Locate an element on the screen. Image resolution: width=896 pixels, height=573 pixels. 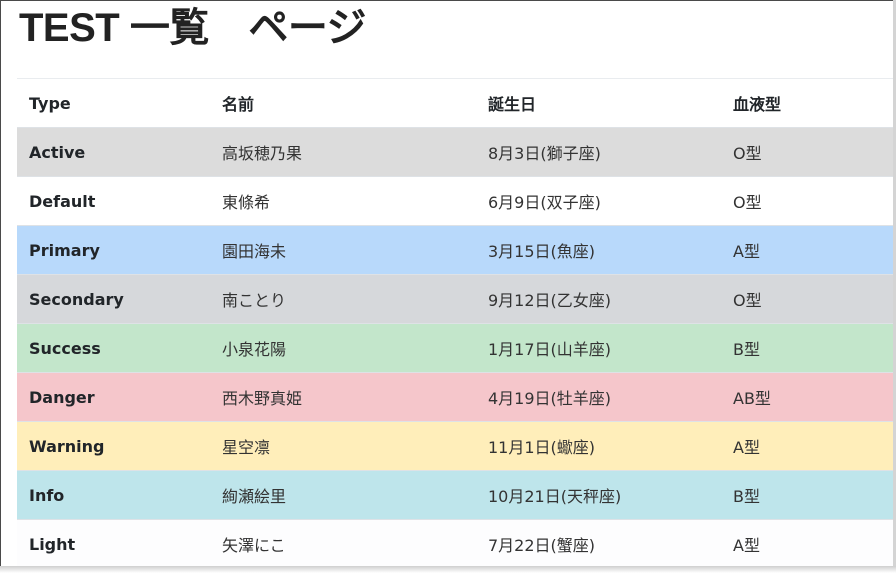
name-cell: 南ことり is located at coordinates (343, 299).